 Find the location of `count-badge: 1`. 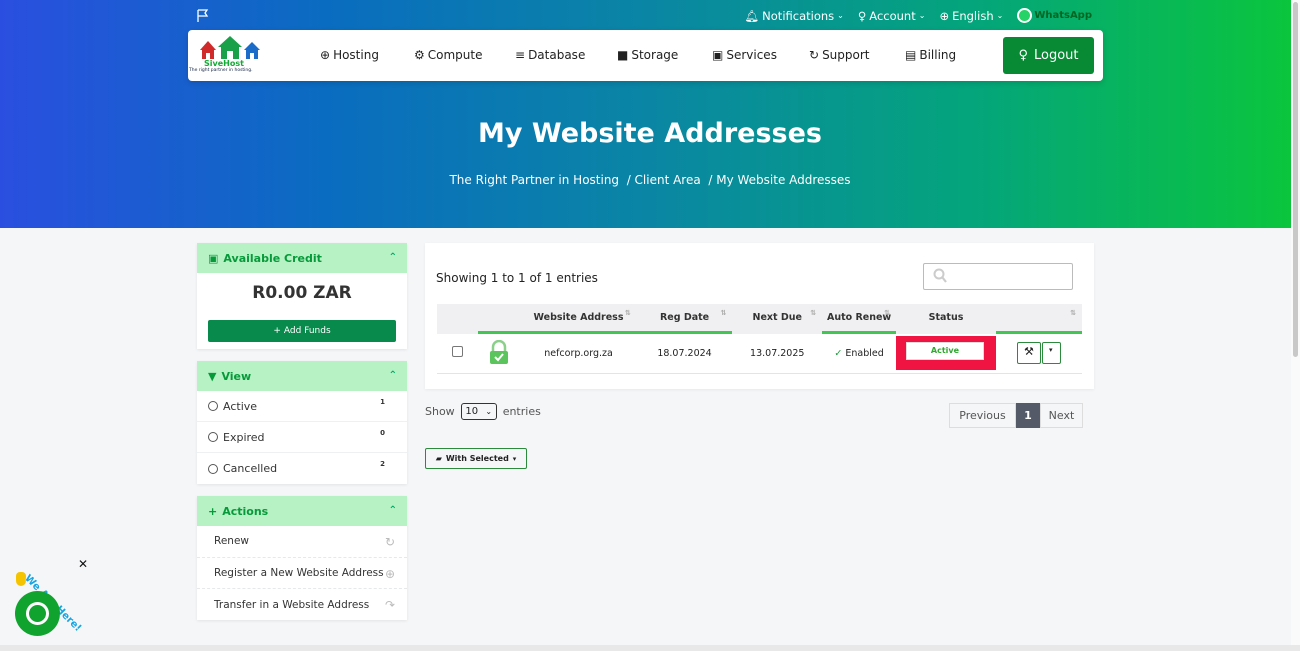

count-badge: 1 is located at coordinates (382, 402).